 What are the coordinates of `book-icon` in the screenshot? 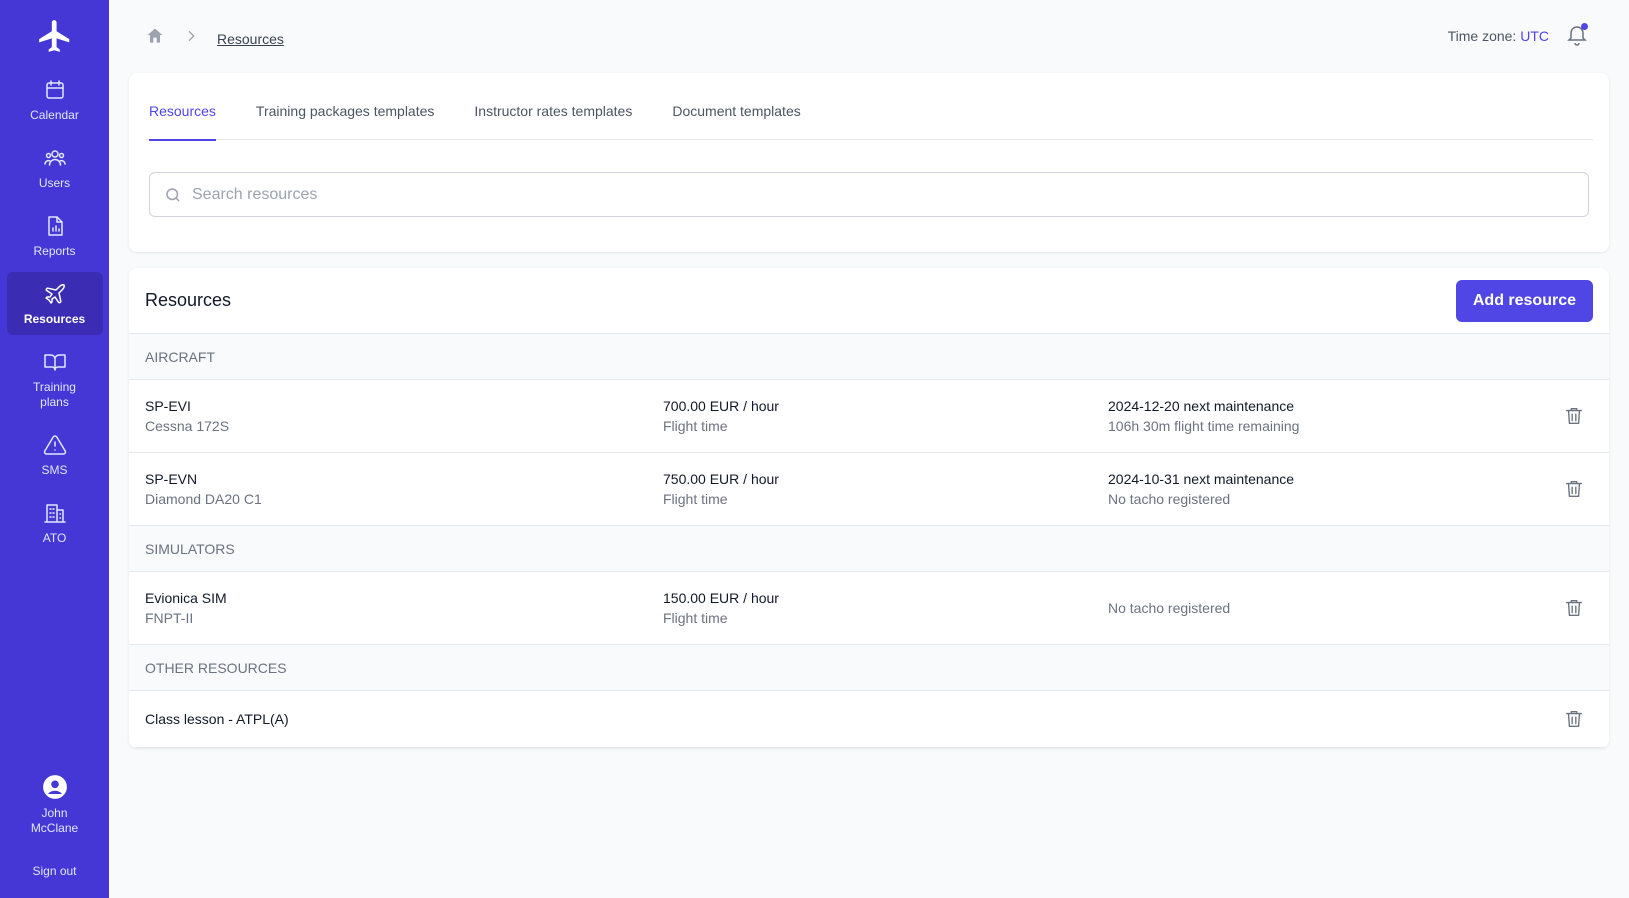 It's located at (55, 362).